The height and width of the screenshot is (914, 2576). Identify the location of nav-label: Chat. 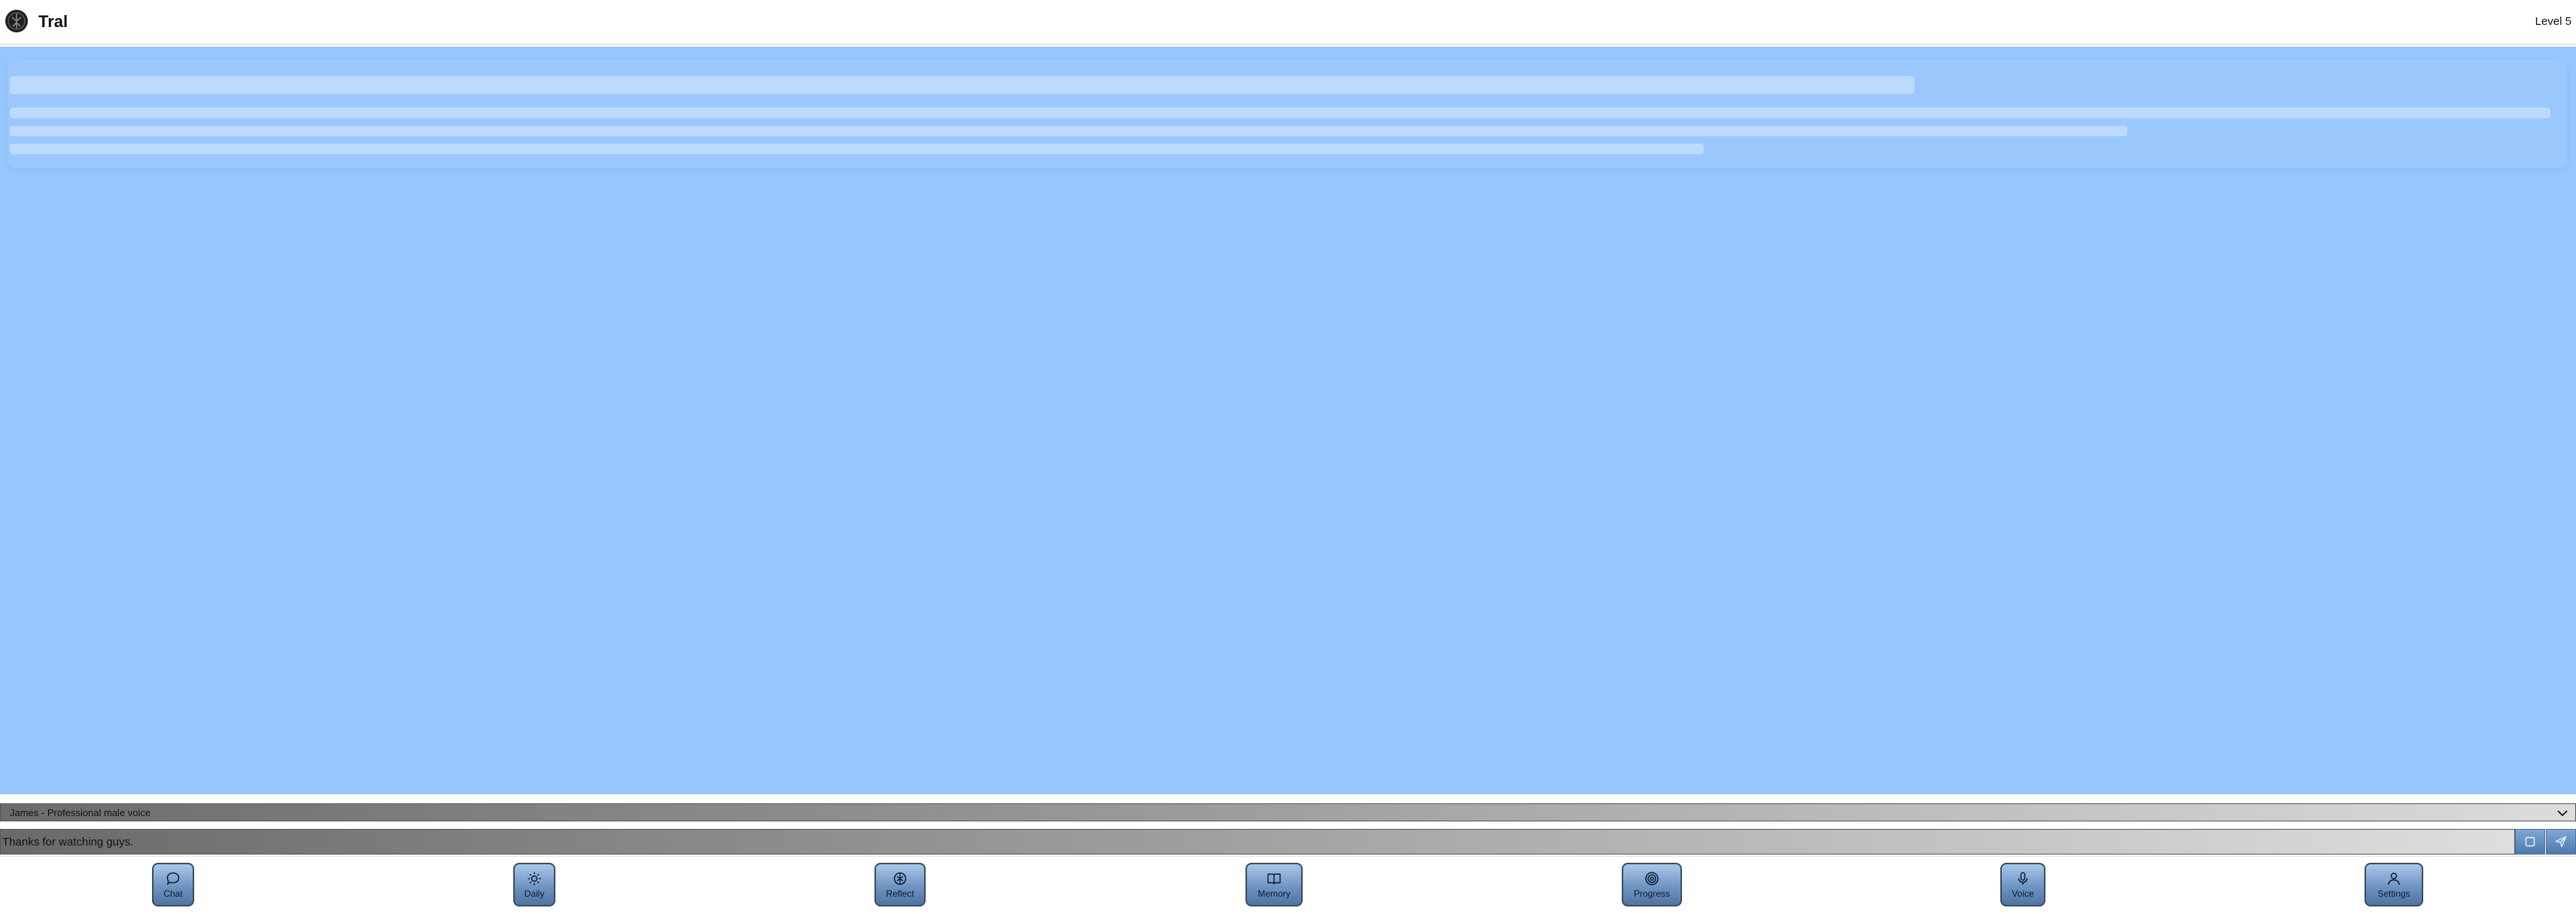
(173, 893).